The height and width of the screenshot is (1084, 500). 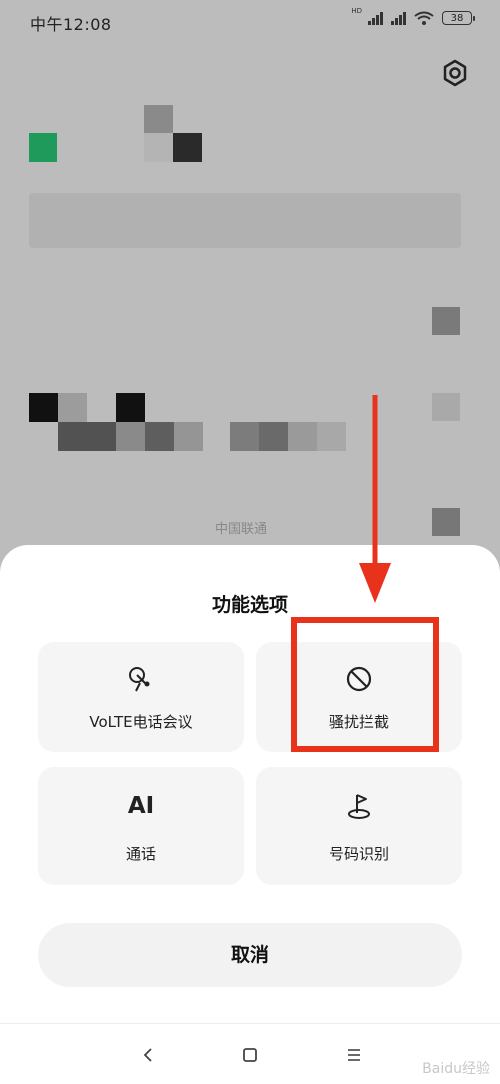 I want to click on gear-icon, so click(x=455, y=73).